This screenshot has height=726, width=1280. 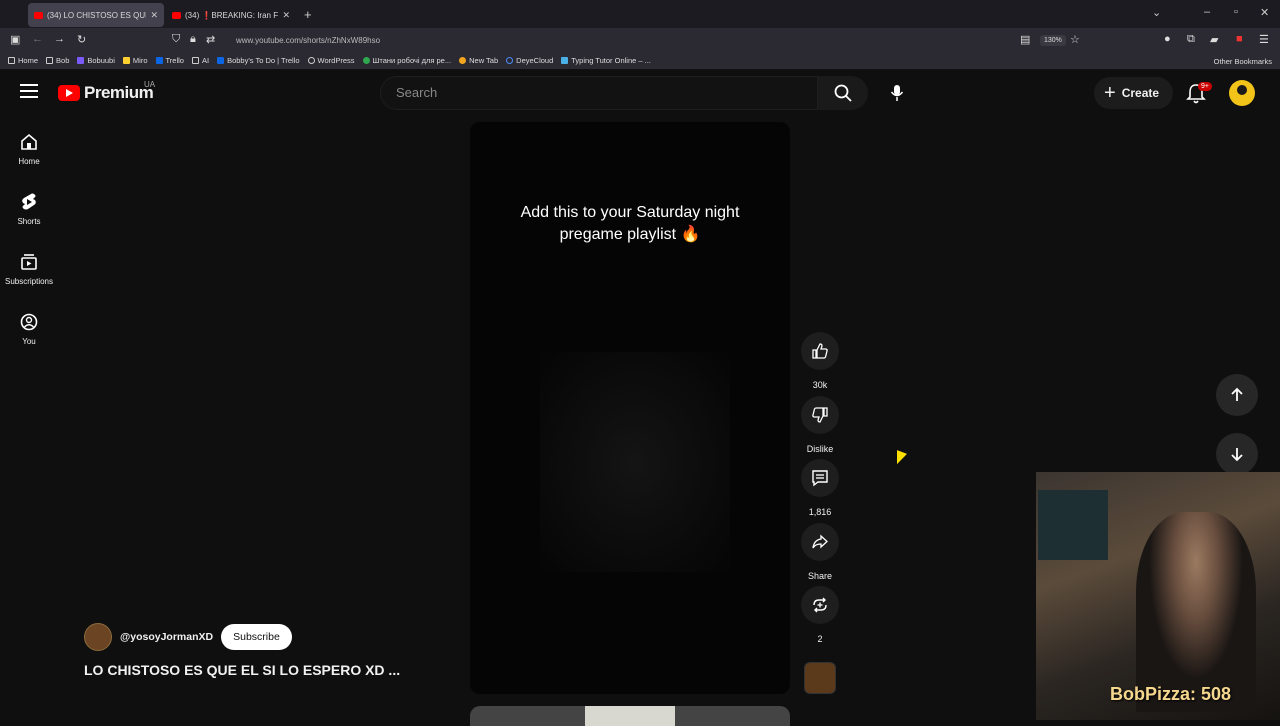 I want to click on youtube-premium-logo: Premium, so click(x=106, y=93).